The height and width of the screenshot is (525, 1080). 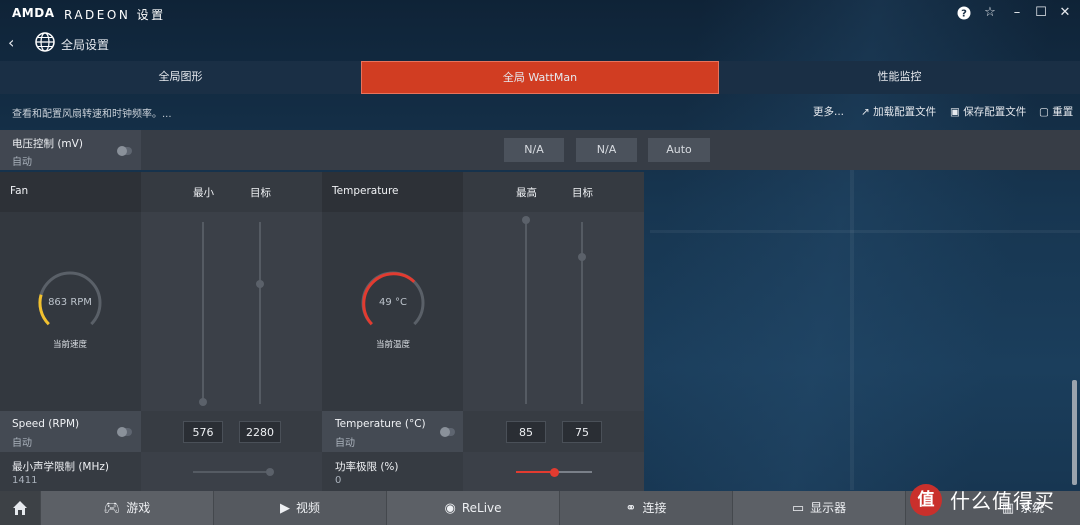 I want to click on temperature-col-target: 目标, so click(x=582, y=193).